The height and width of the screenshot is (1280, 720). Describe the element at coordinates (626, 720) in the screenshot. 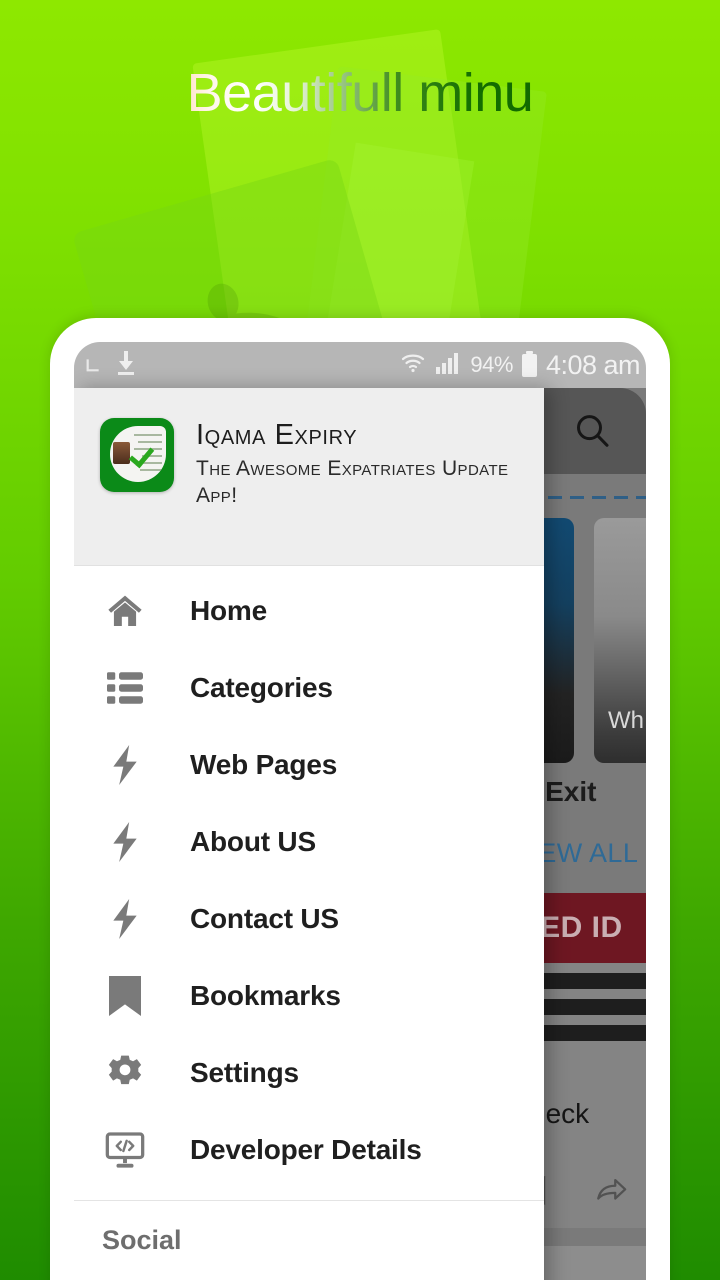

I see `background-card-label: Wh` at that location.